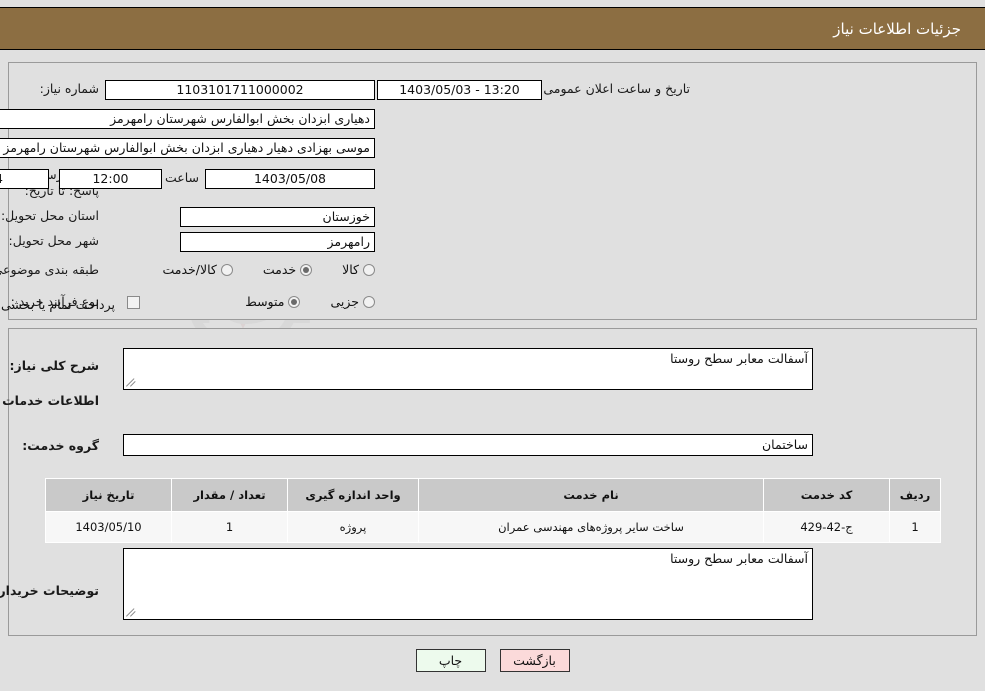  I want to click on row-buyer-comments: توضیحات خریدار:, so click(49, 590).